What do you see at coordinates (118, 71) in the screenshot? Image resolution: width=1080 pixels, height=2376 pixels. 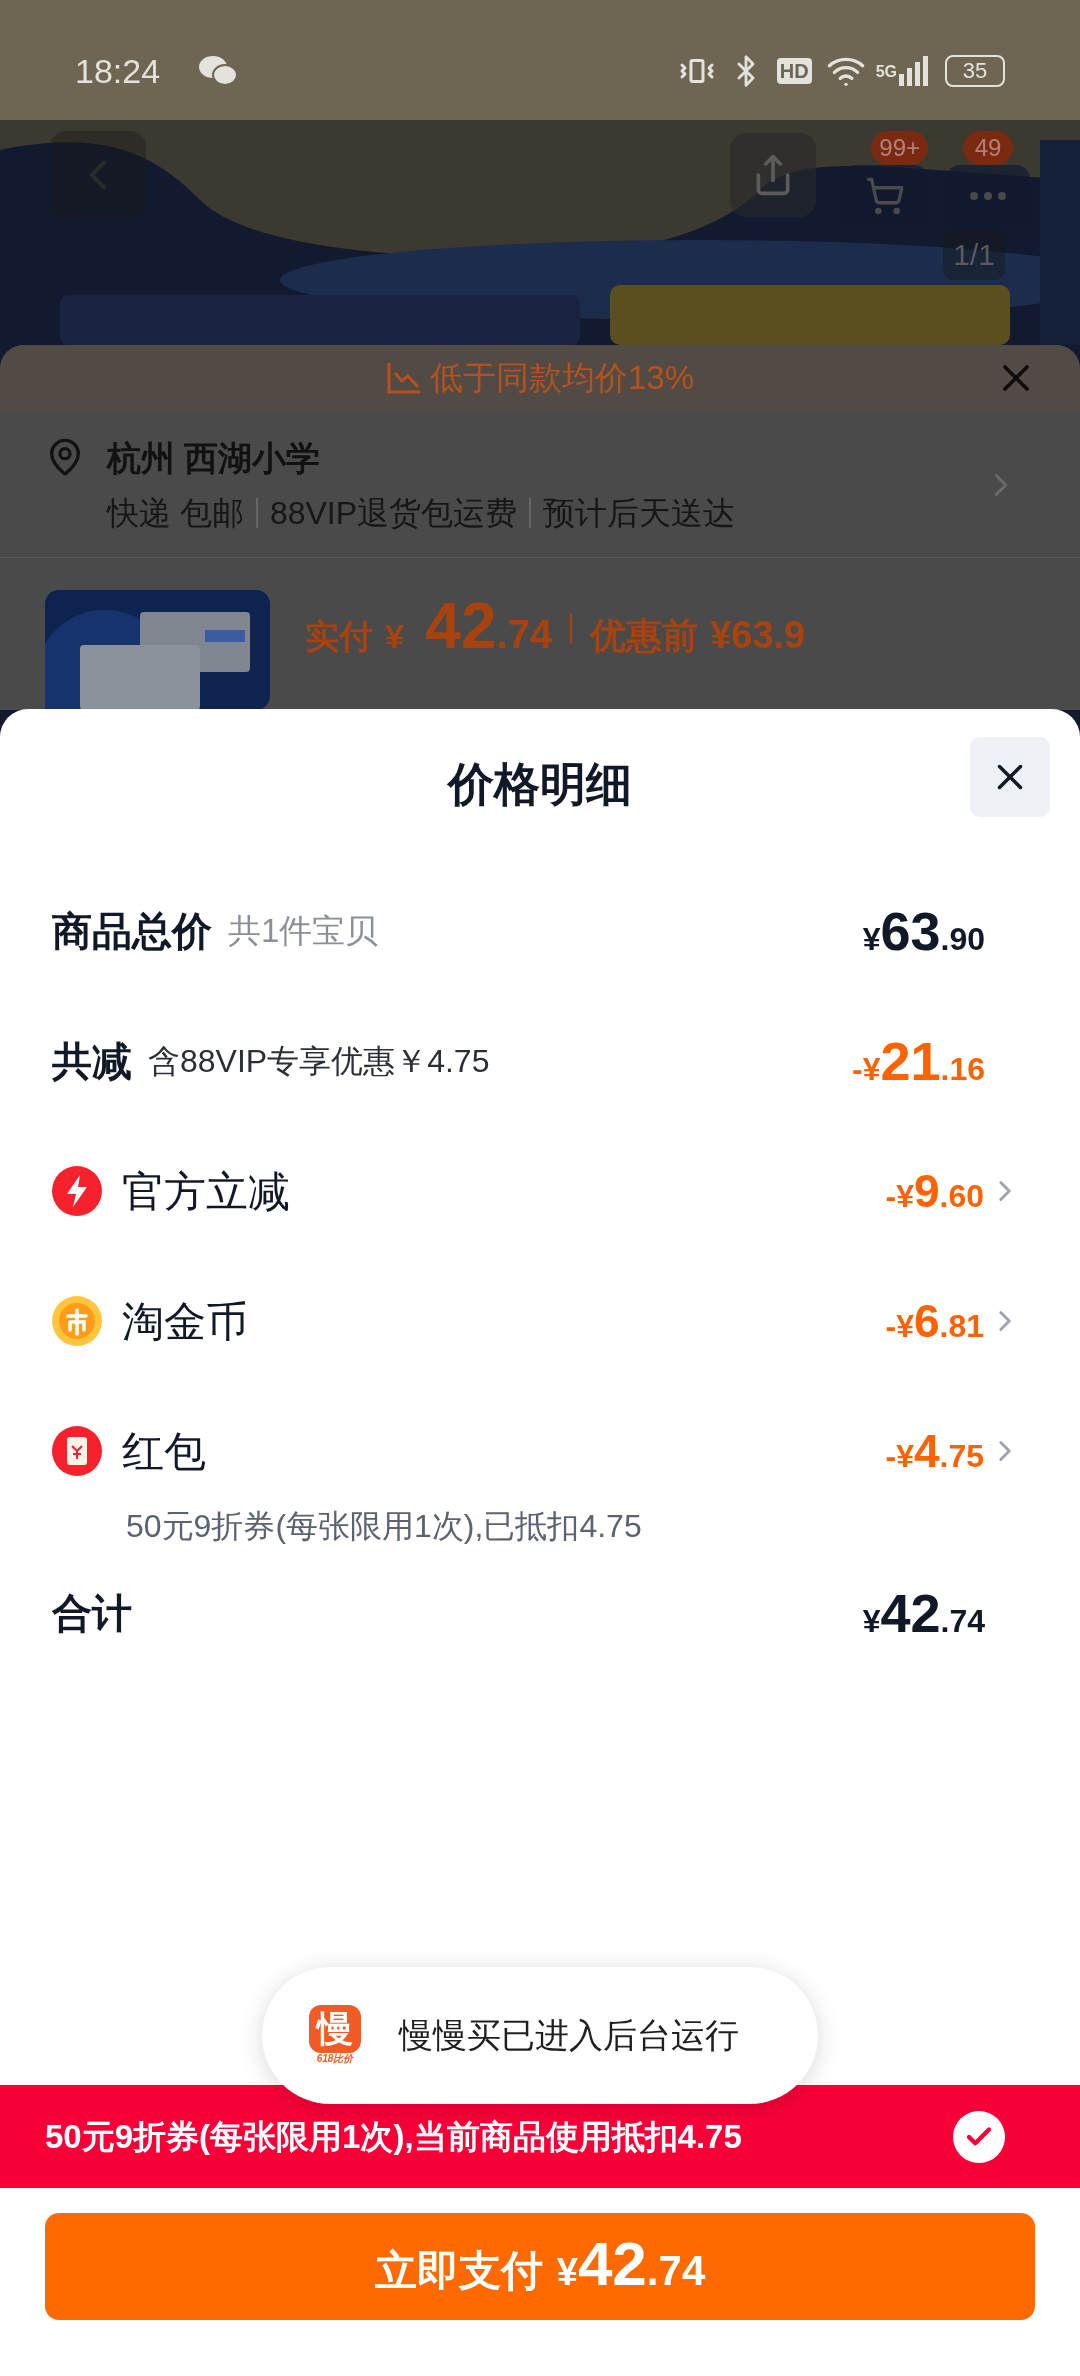 I see `clock: 18:24` at bounding box center [118, 71].